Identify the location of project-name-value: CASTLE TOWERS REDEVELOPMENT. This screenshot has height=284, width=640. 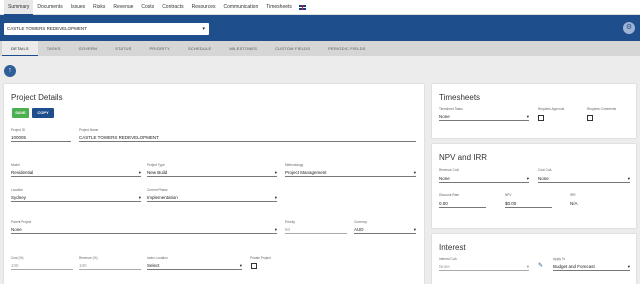
(119, 137).